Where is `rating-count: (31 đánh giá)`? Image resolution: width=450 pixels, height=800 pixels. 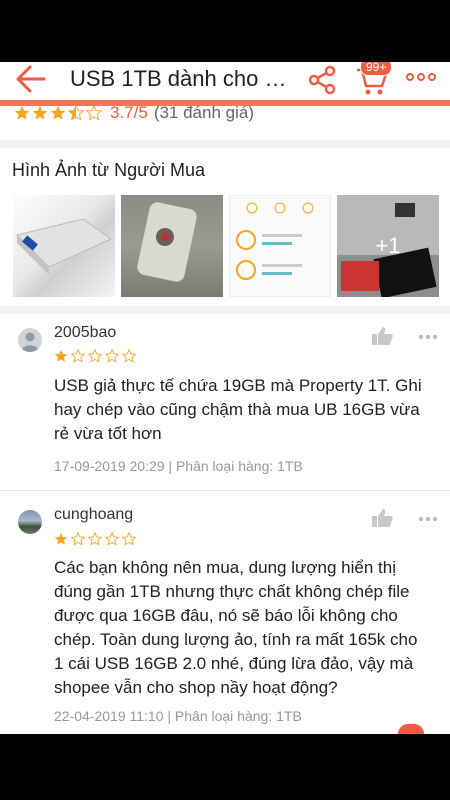
rating-count: (31 đánh giá) is located at coordinates (203, 112).